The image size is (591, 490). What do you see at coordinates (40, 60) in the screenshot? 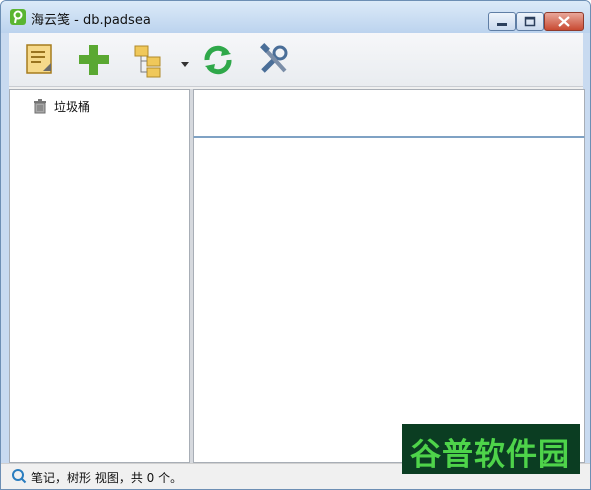
I see `new-note-button` at bounding box center [40, 60].